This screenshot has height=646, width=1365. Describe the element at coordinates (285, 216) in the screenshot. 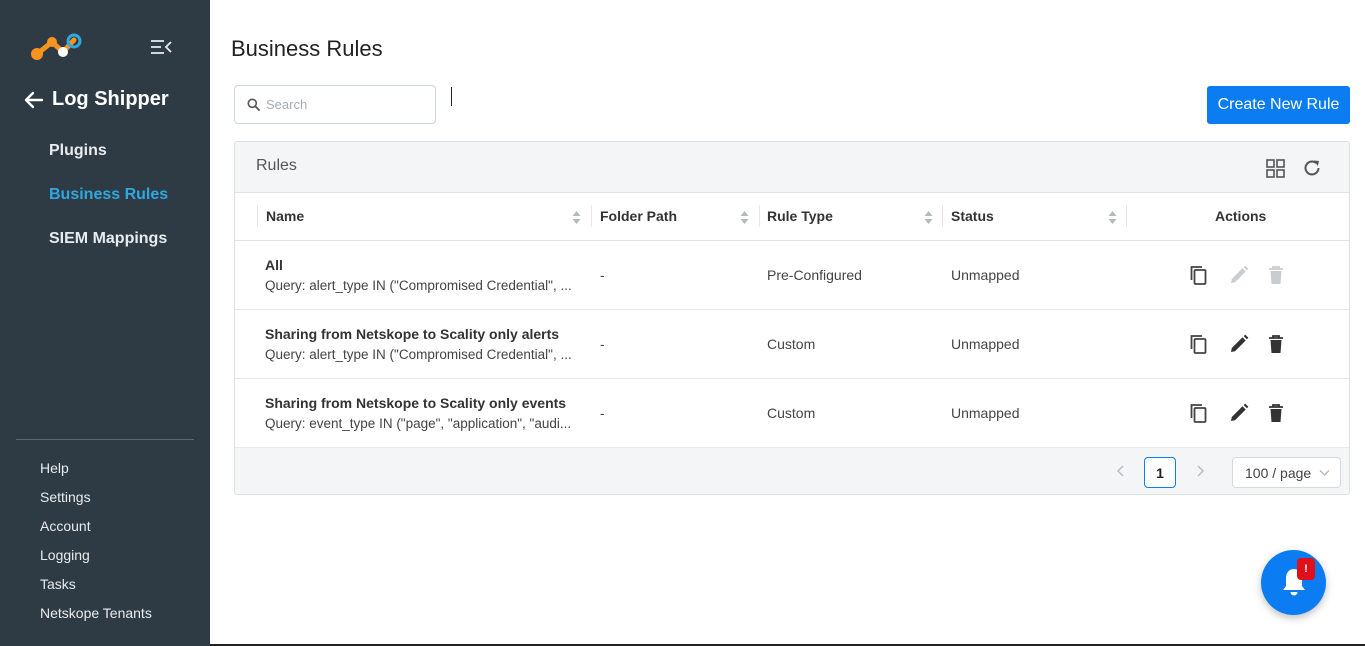

I see `column-header-name: Name` at that location.